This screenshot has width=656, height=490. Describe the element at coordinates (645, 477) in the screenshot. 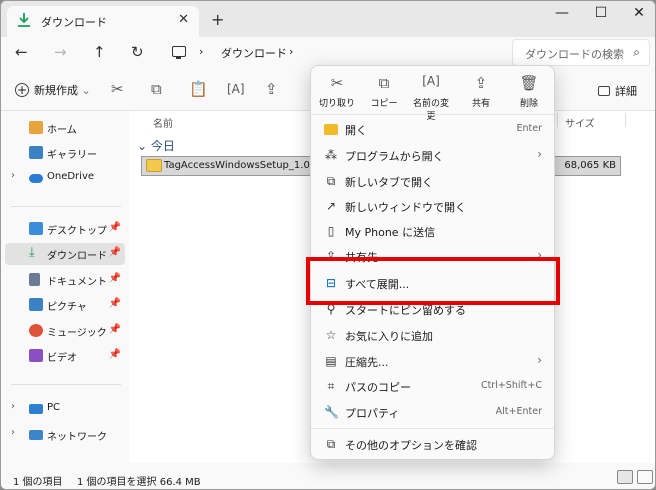

I see `tiles-view-icon` at that location.